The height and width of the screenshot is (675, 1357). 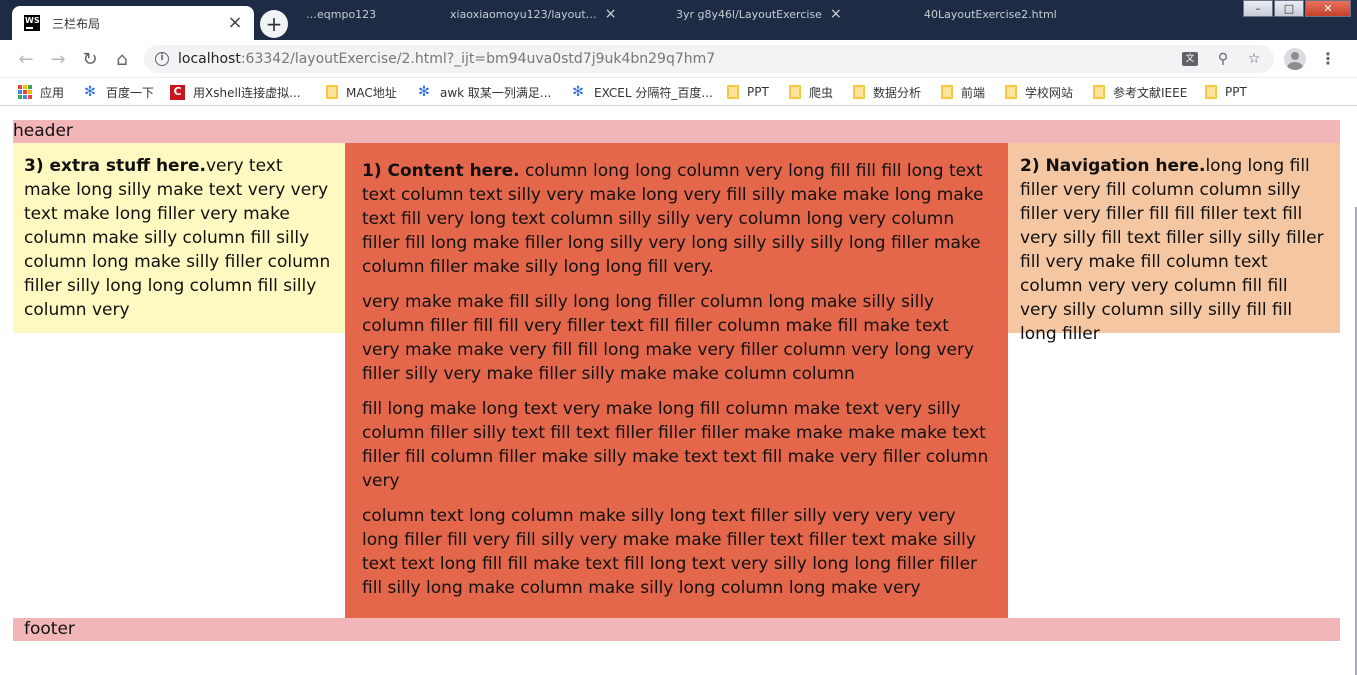 I want to click on apps-icon, so click(x=25, y=92).